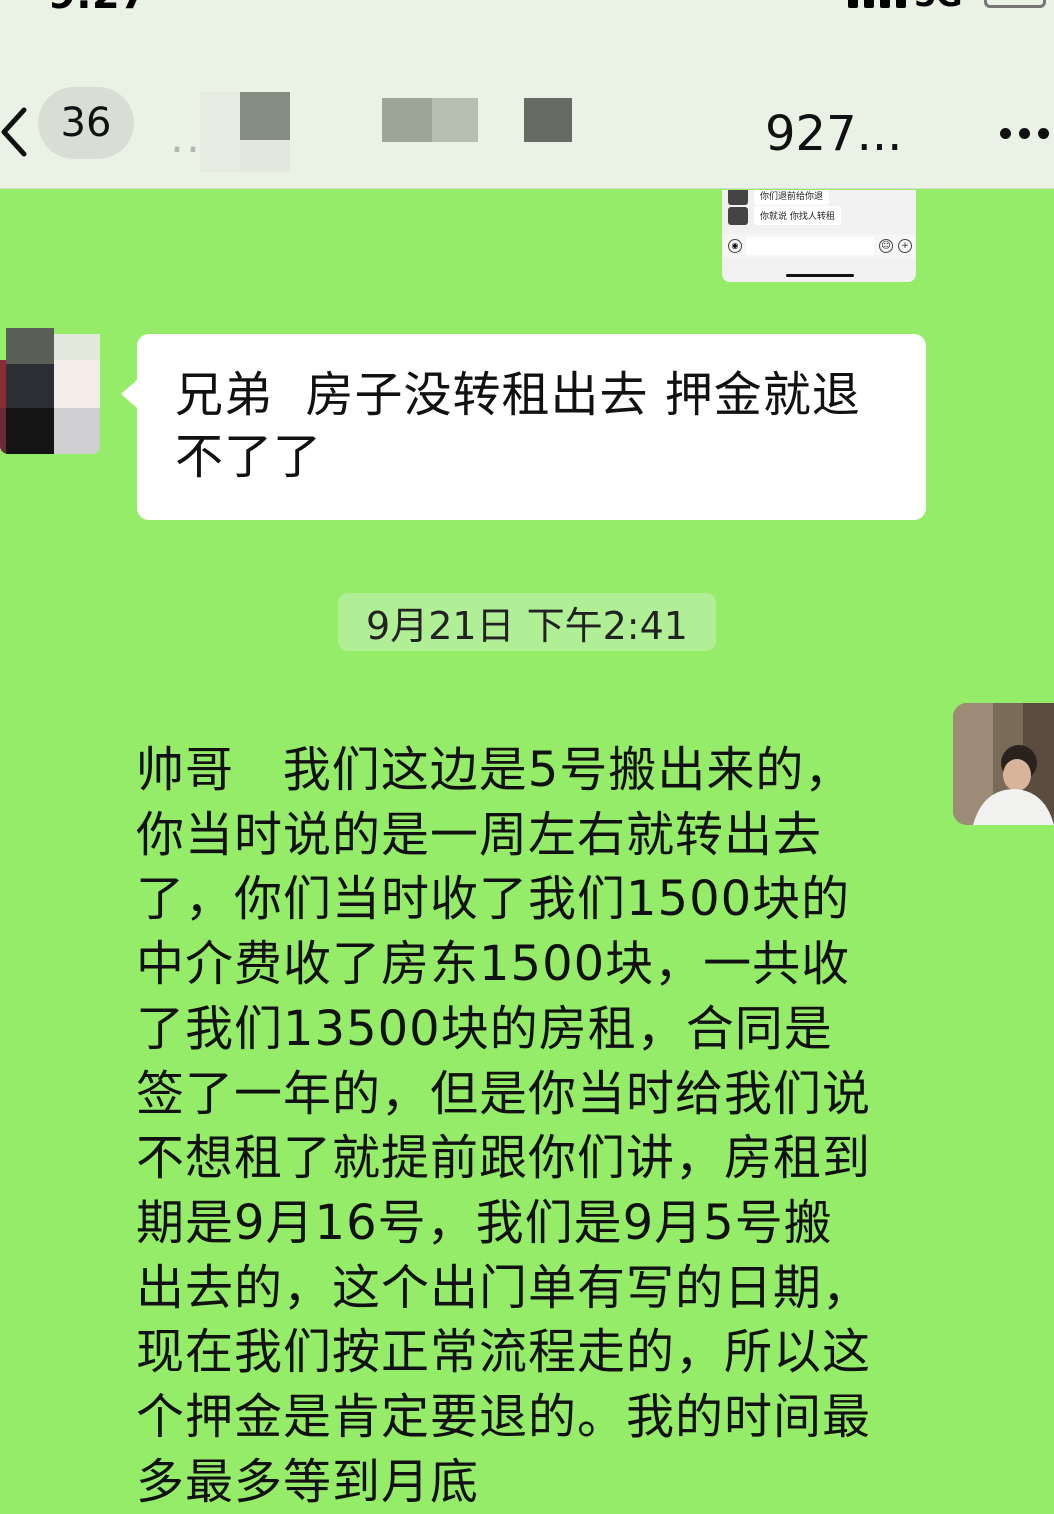 This screenshot has width=1054, height=1514. I want to click on contact-avatar-image, so click(50, 386).